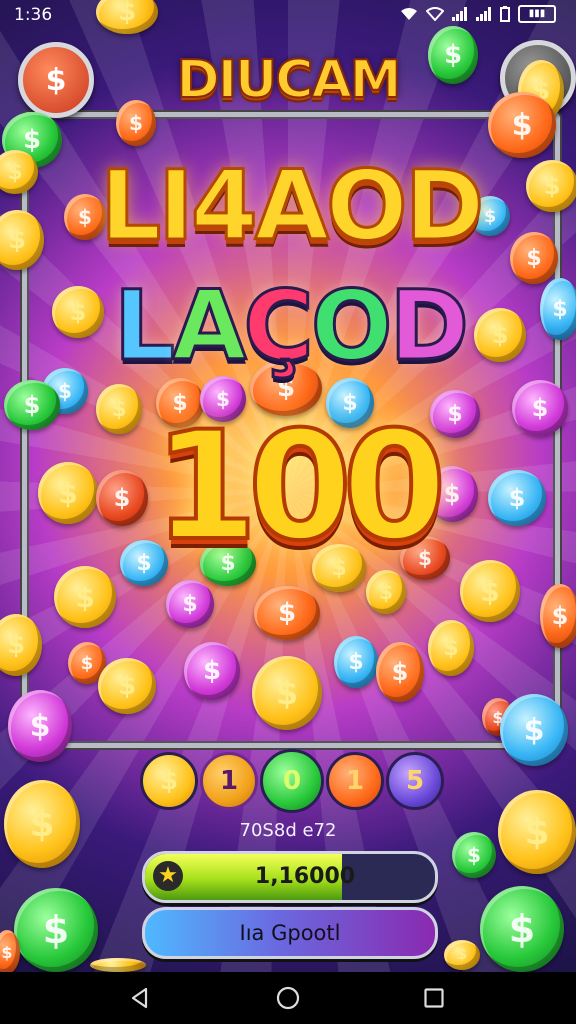  What do you see at coordinates (288, 15) in the screenshot?
I see `status-bar: 1:36 ▮▮▮` at bounding box center [288, 15].